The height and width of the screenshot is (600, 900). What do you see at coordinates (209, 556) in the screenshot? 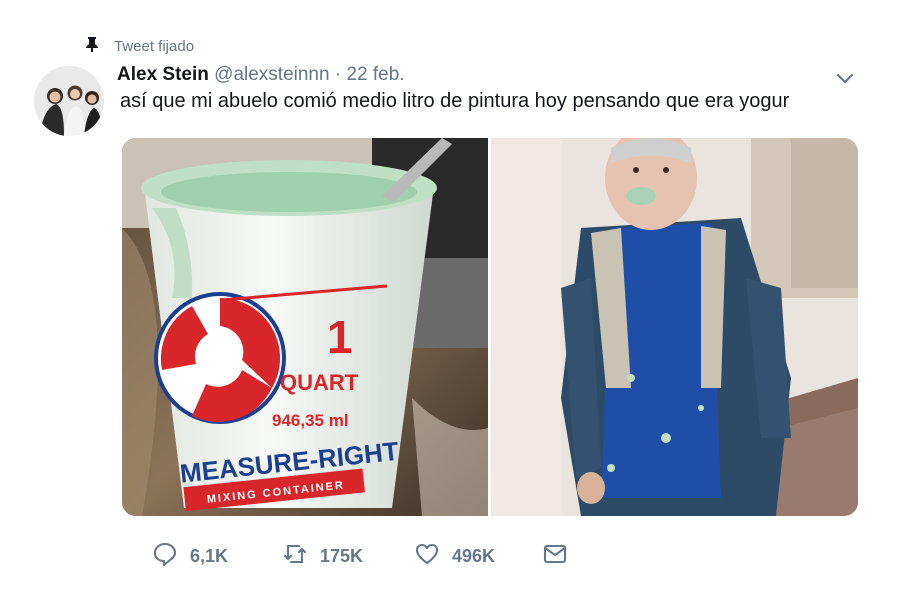
I see `reply-count: 6,1K` at bounding box center [209, 556].